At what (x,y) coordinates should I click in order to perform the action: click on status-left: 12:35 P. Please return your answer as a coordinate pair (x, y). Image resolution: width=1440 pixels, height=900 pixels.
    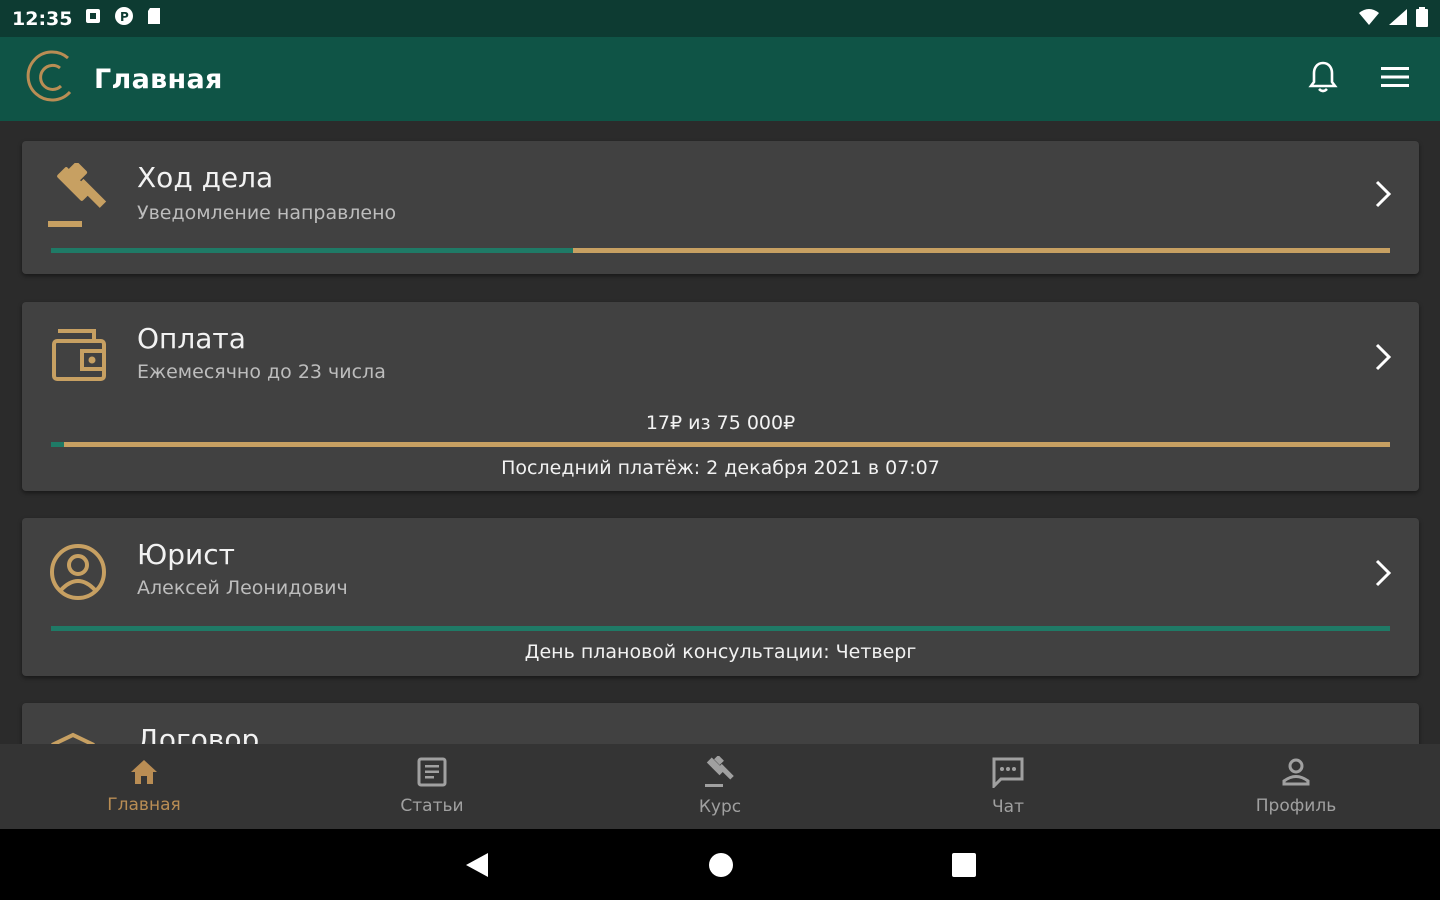
    Looking at the image, I should click on (87, 18).